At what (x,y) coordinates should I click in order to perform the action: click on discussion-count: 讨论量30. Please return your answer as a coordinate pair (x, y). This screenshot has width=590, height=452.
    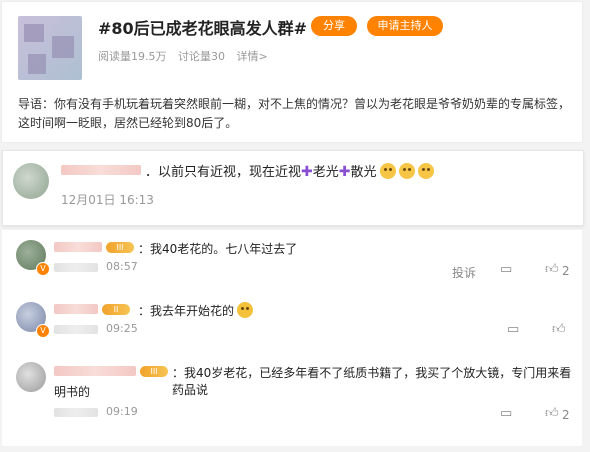
    Looking at the image, I should click on (201, 56).